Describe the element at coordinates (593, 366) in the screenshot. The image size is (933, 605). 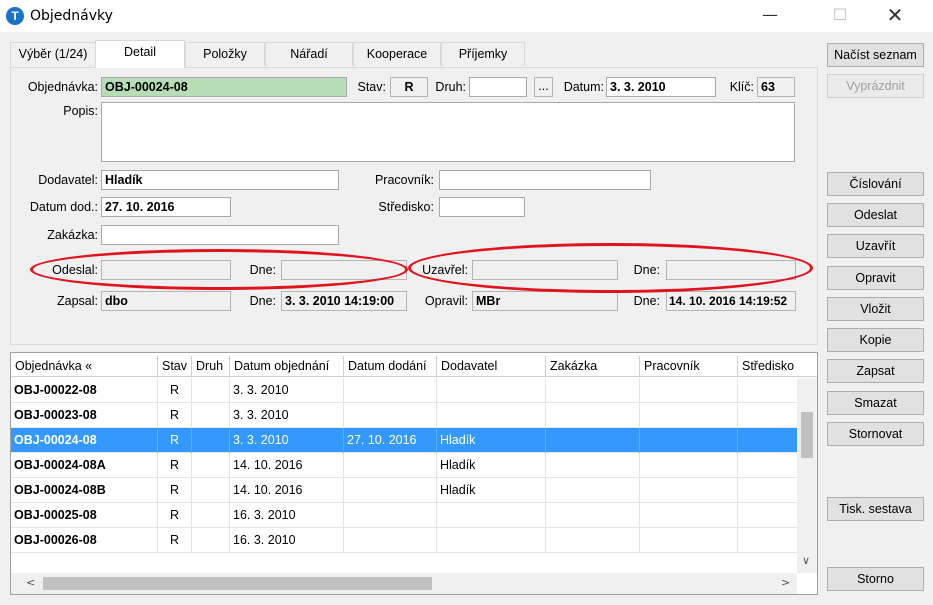
I see `col-zakazka-header: Zakázka` at that location.